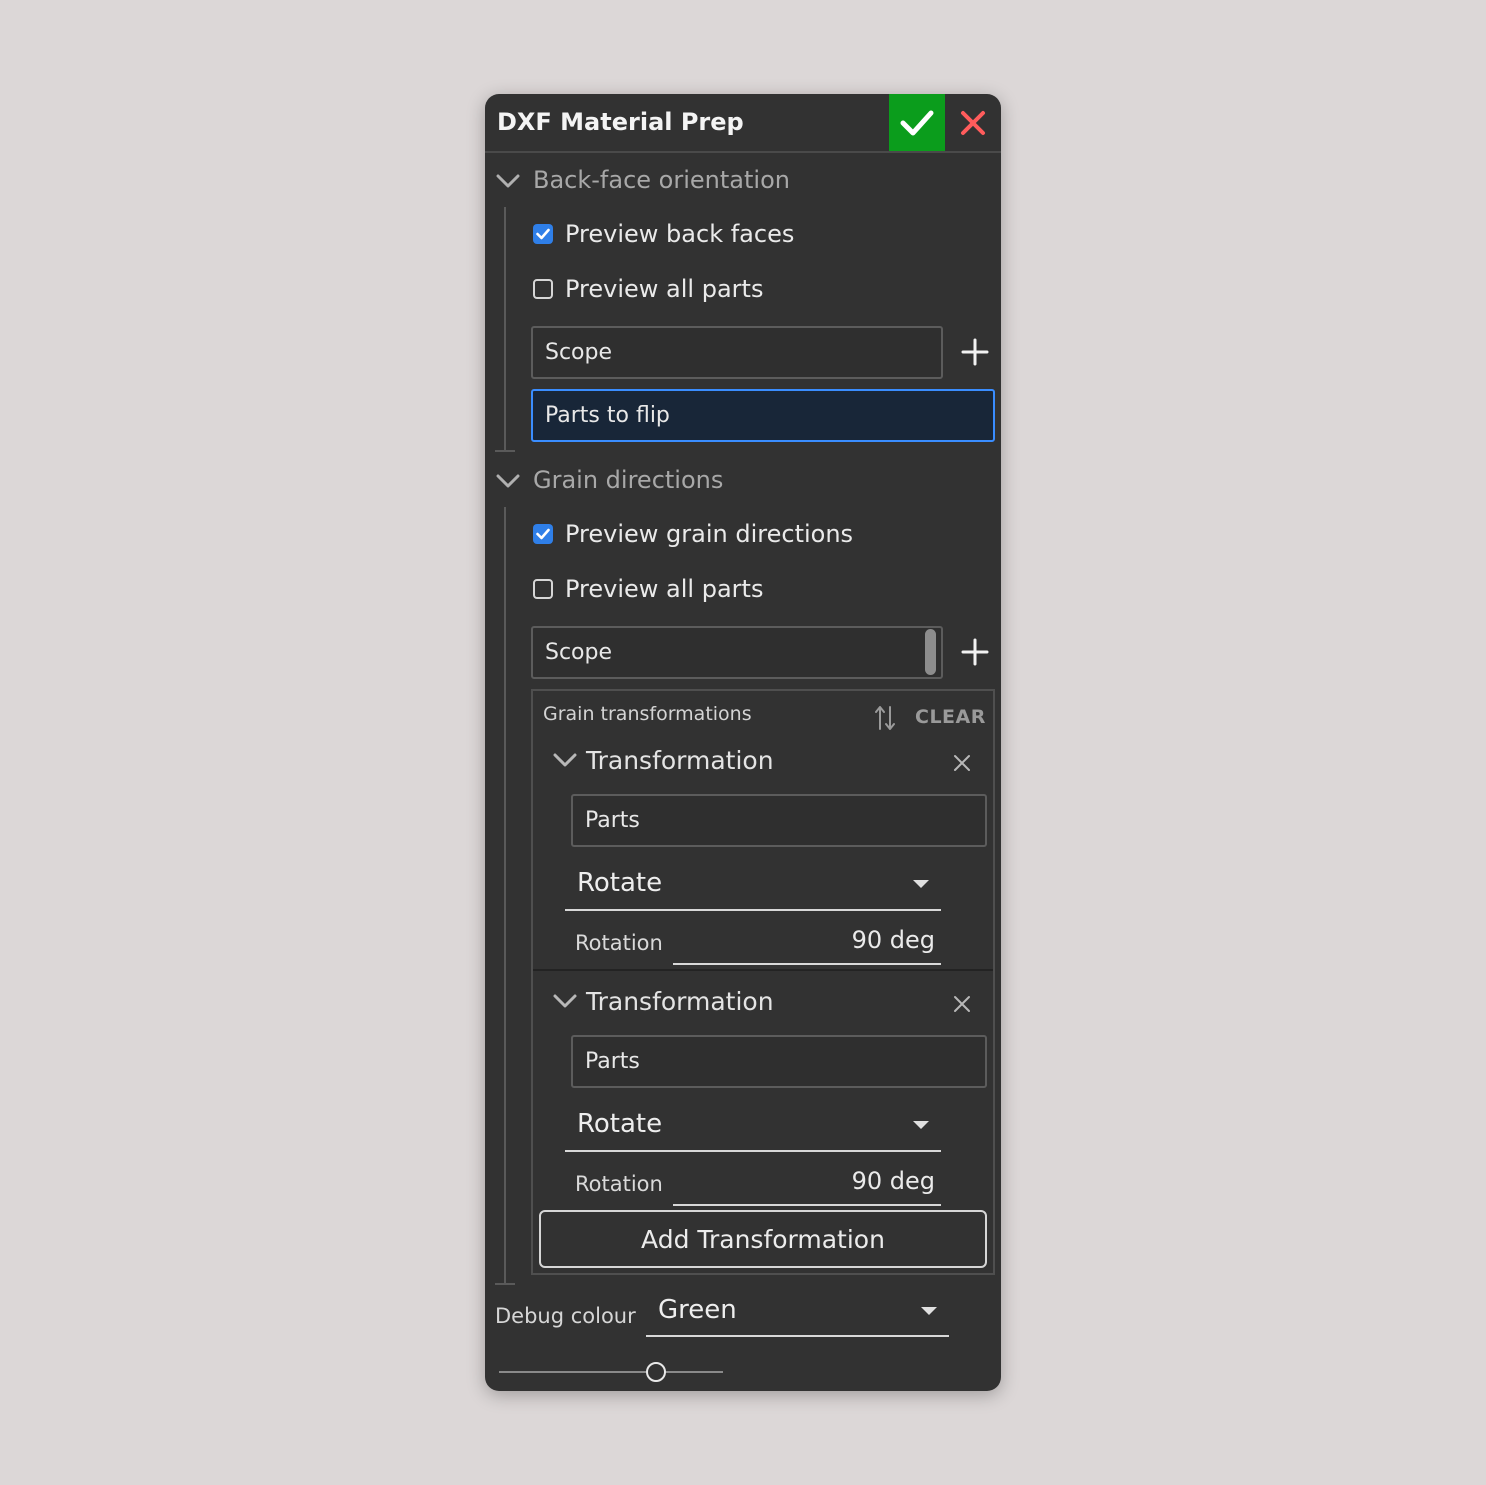 This screenshot has height=1485, width=1486. Describe the element at coordinates (807, 945) in the screenshot. I see `transformation-1-rotation-input: 90 deg` at that location.